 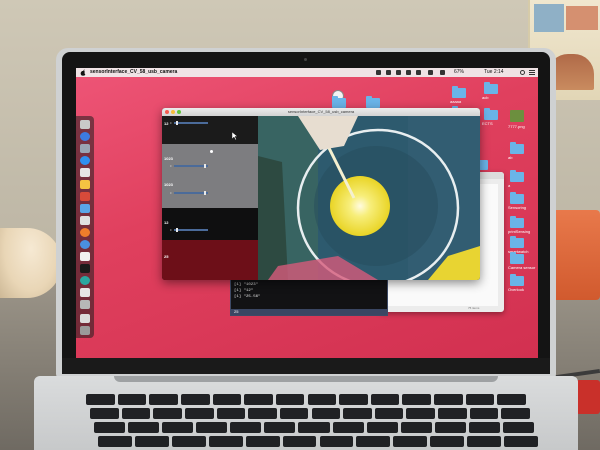 I want to click on app-window-title: sensorInterface_CV_58_usb_camera, so click(x=321, y=111).